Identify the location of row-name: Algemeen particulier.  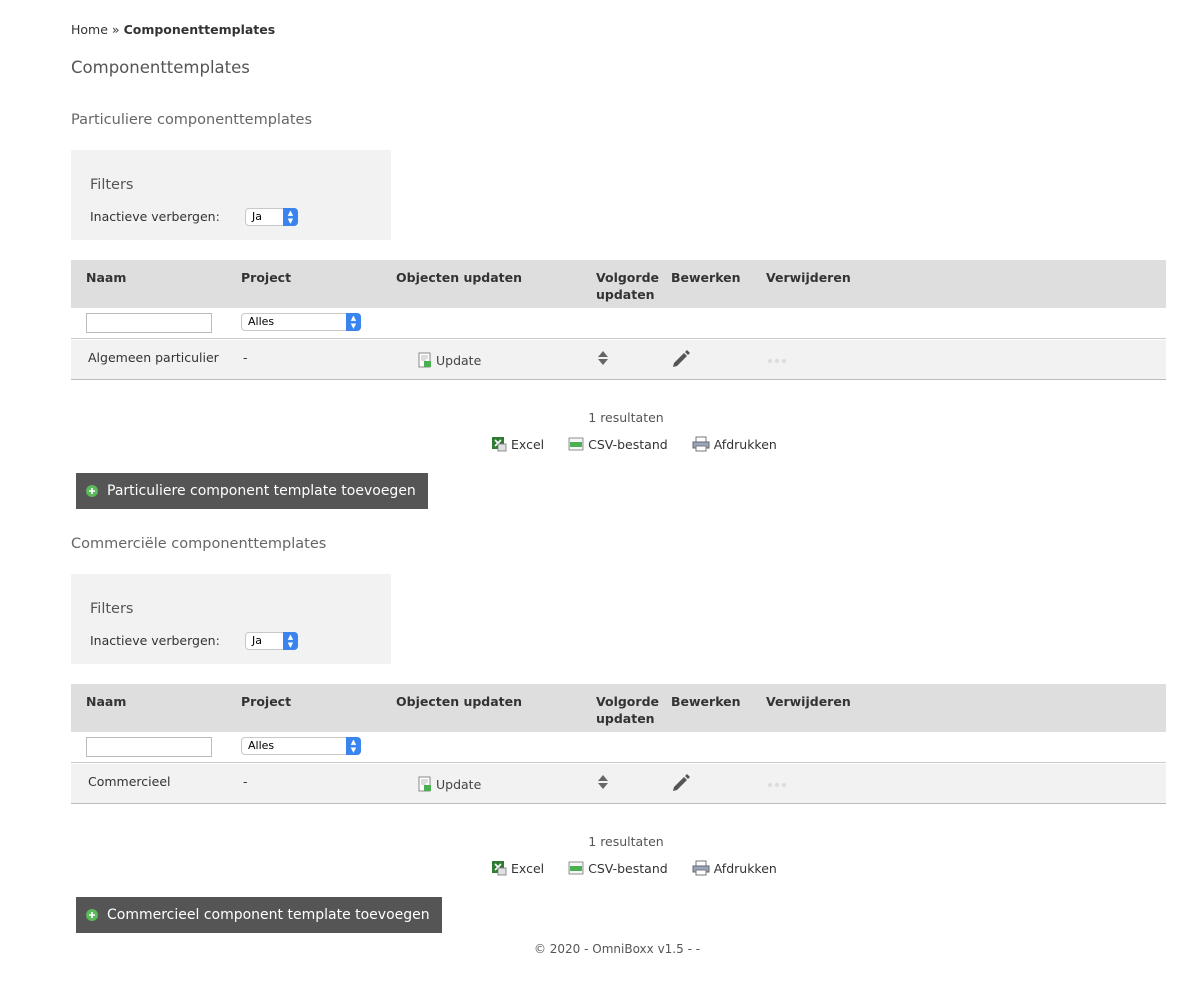
(153, 357).